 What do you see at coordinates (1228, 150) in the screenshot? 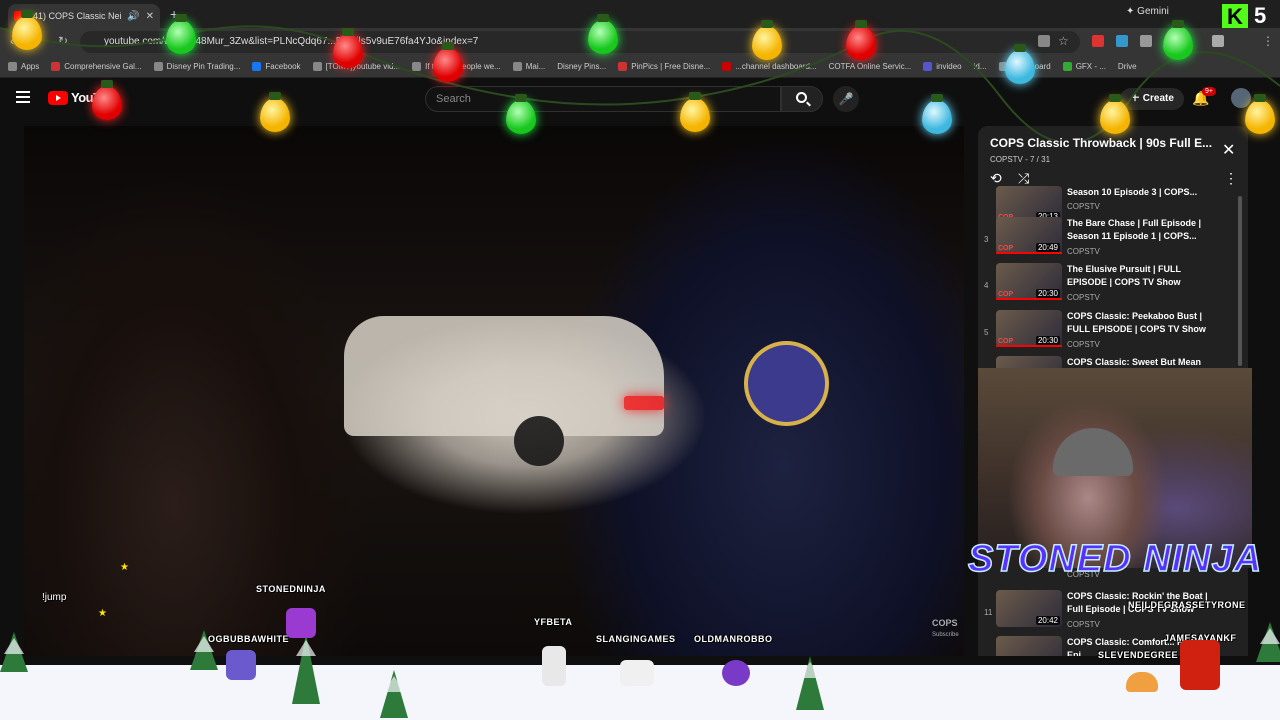
I see `close-icon: ✕` at bounding box center [1228, 150].